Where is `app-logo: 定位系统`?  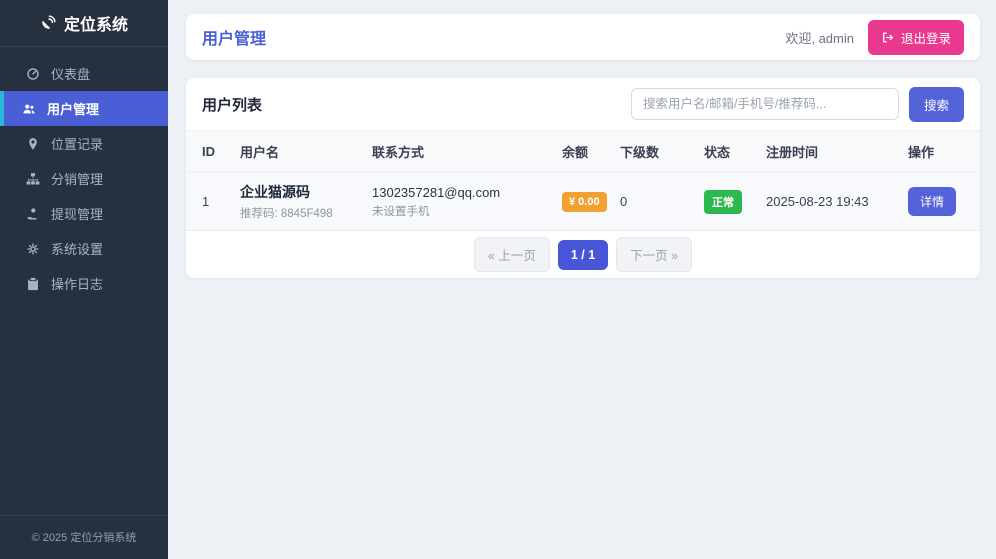
app-logo: 定位系统 is located at coordinates (84, 23).